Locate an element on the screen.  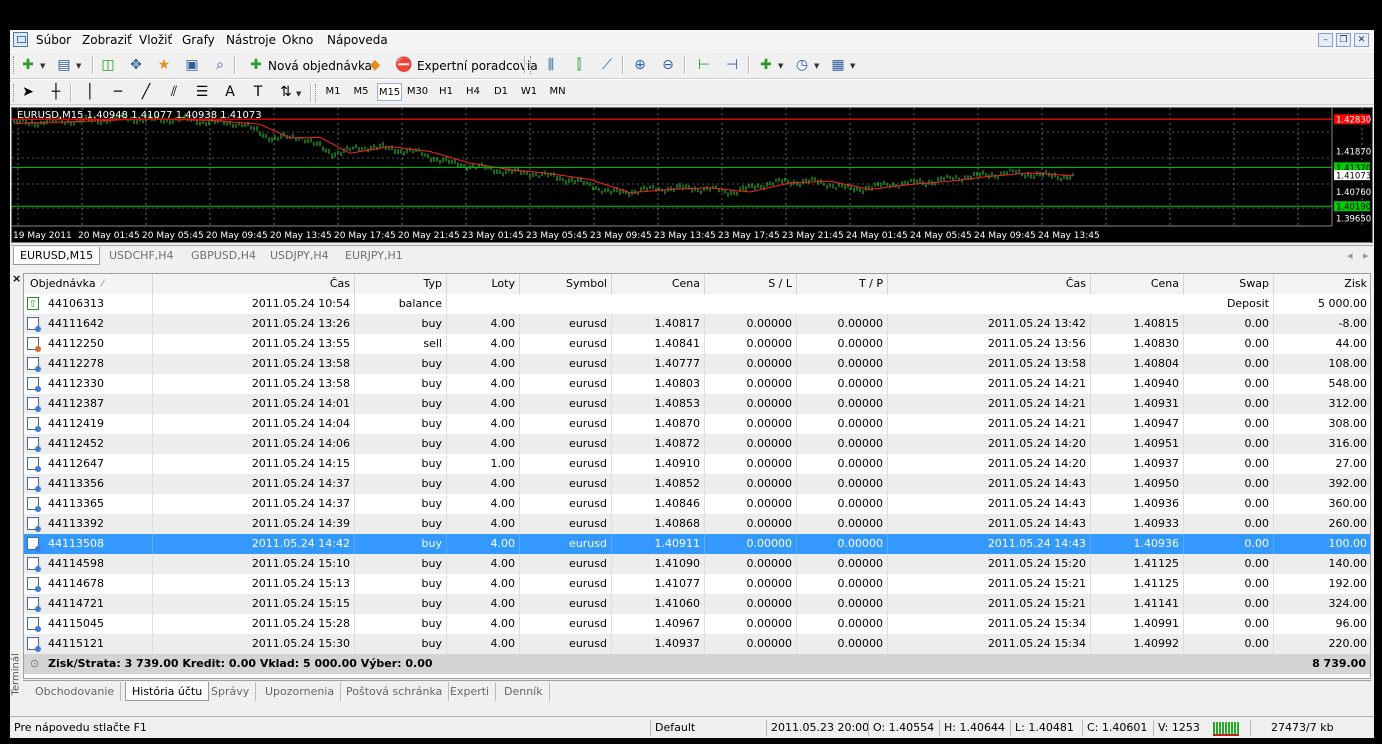
tab-alerts: Upozornenia is located at coordinates (300, 691).